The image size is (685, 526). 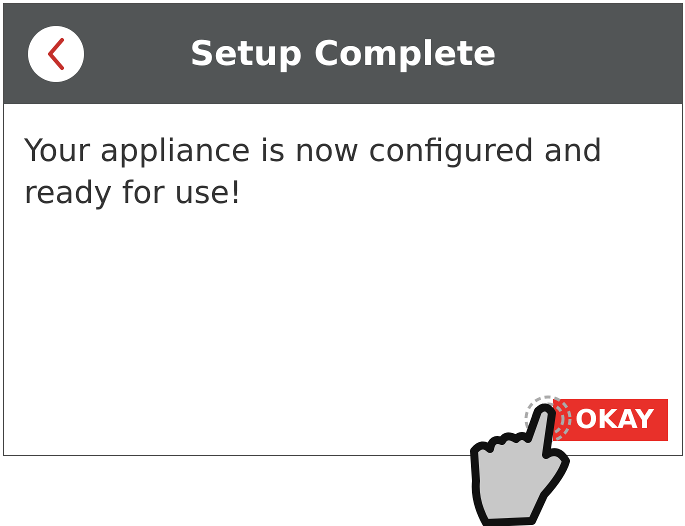 I want to click on message-text: Your appliance is now configured and ready for use!, so click(x=314, y=172).